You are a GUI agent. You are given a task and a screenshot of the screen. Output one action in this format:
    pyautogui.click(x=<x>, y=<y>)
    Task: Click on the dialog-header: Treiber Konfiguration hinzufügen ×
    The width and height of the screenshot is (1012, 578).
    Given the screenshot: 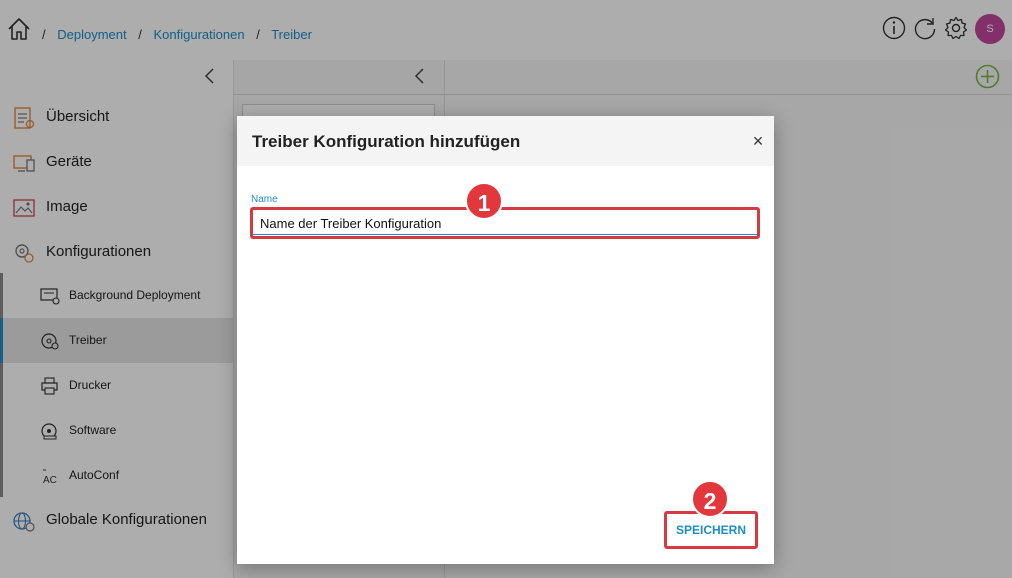 What is the action you would take?
    pyautogui.click(x=505, y=141)
    